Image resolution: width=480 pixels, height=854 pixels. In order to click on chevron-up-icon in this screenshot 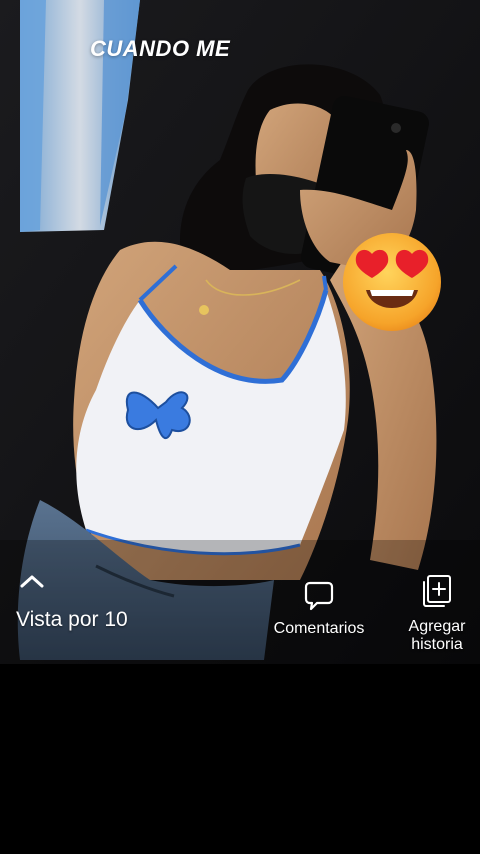, I will do `click(32, 581)`.